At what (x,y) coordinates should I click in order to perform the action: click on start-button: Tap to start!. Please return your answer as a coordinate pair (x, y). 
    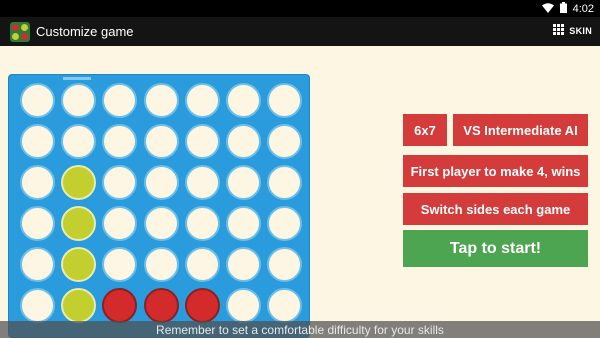
    Looking at the image, I should click on (495, 248).